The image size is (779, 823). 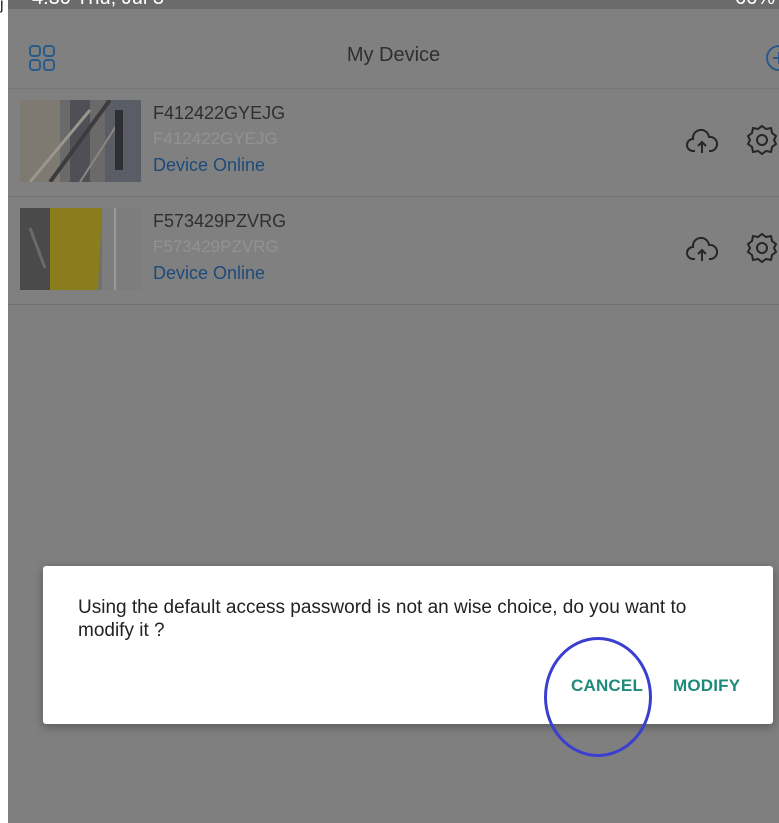 What do you see at coordinates (216, 246) in the screenshot?
I see `device-id: F573429PZVRG` at bounding box center [216, 246].